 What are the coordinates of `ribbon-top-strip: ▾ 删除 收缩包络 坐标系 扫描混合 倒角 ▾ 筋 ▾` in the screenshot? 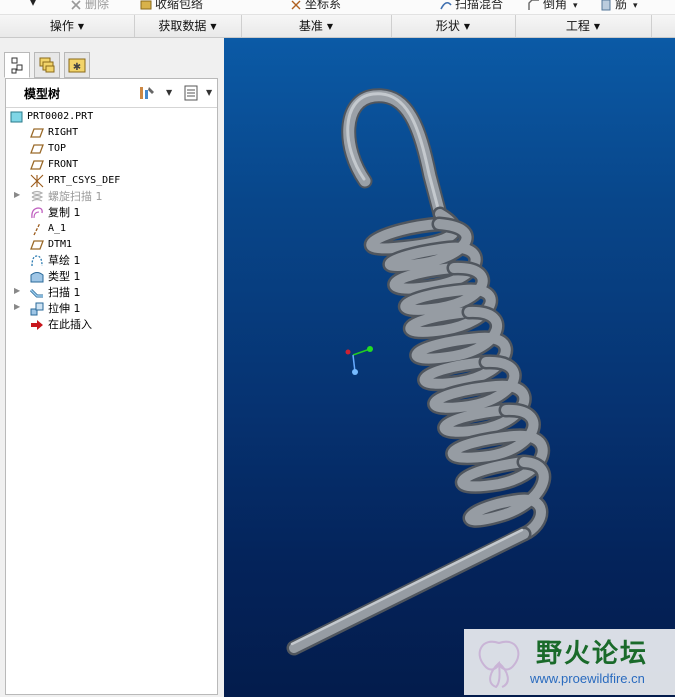 It's located at (337, 7).